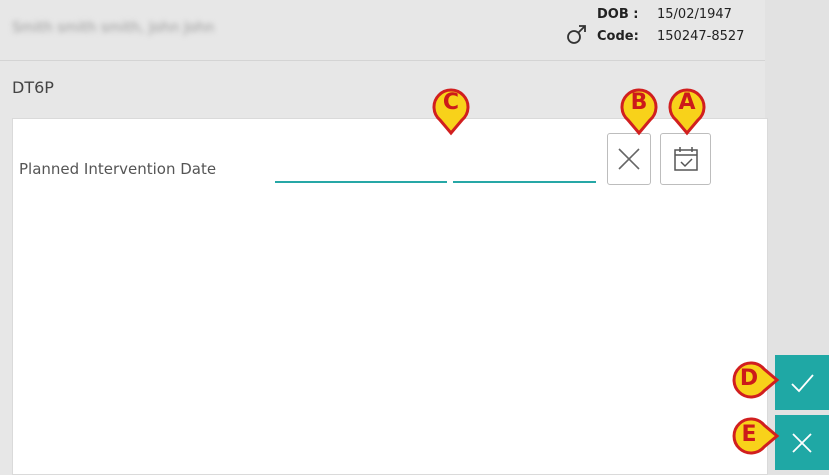 This screenshot has height=475, width=829. Describe the element at coordinates (639, 102) in the screenshot. I see `callout-b-letter: B` at that location.